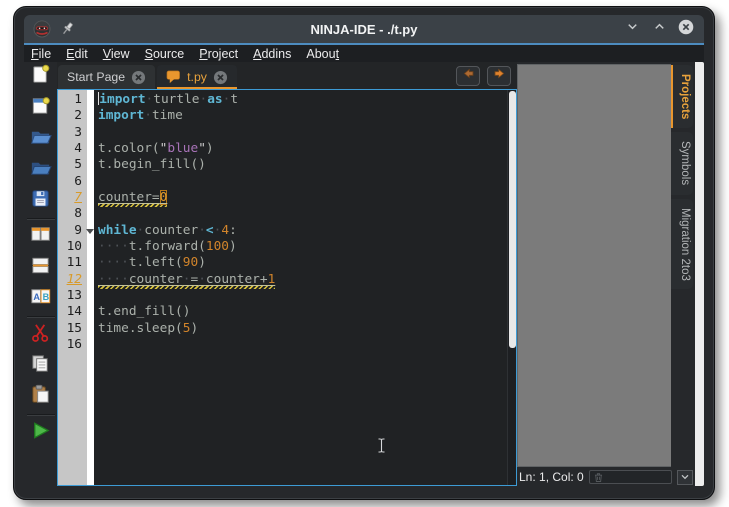 This screenshot has width=729, height=507. I want to click on split-horizontal-button, so click(41, 237).